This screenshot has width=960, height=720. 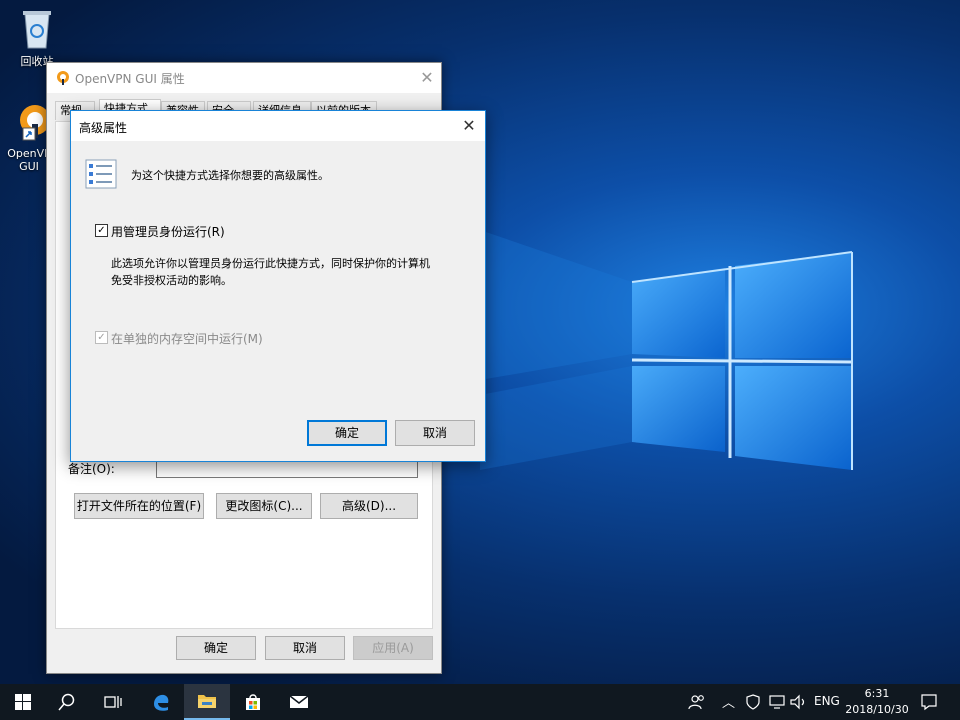 What do you see at coordinates (171, 280) in the screenshot?
I see `description-line-2: 免受非授权活动的影响。` at bounding box center [171, 280].